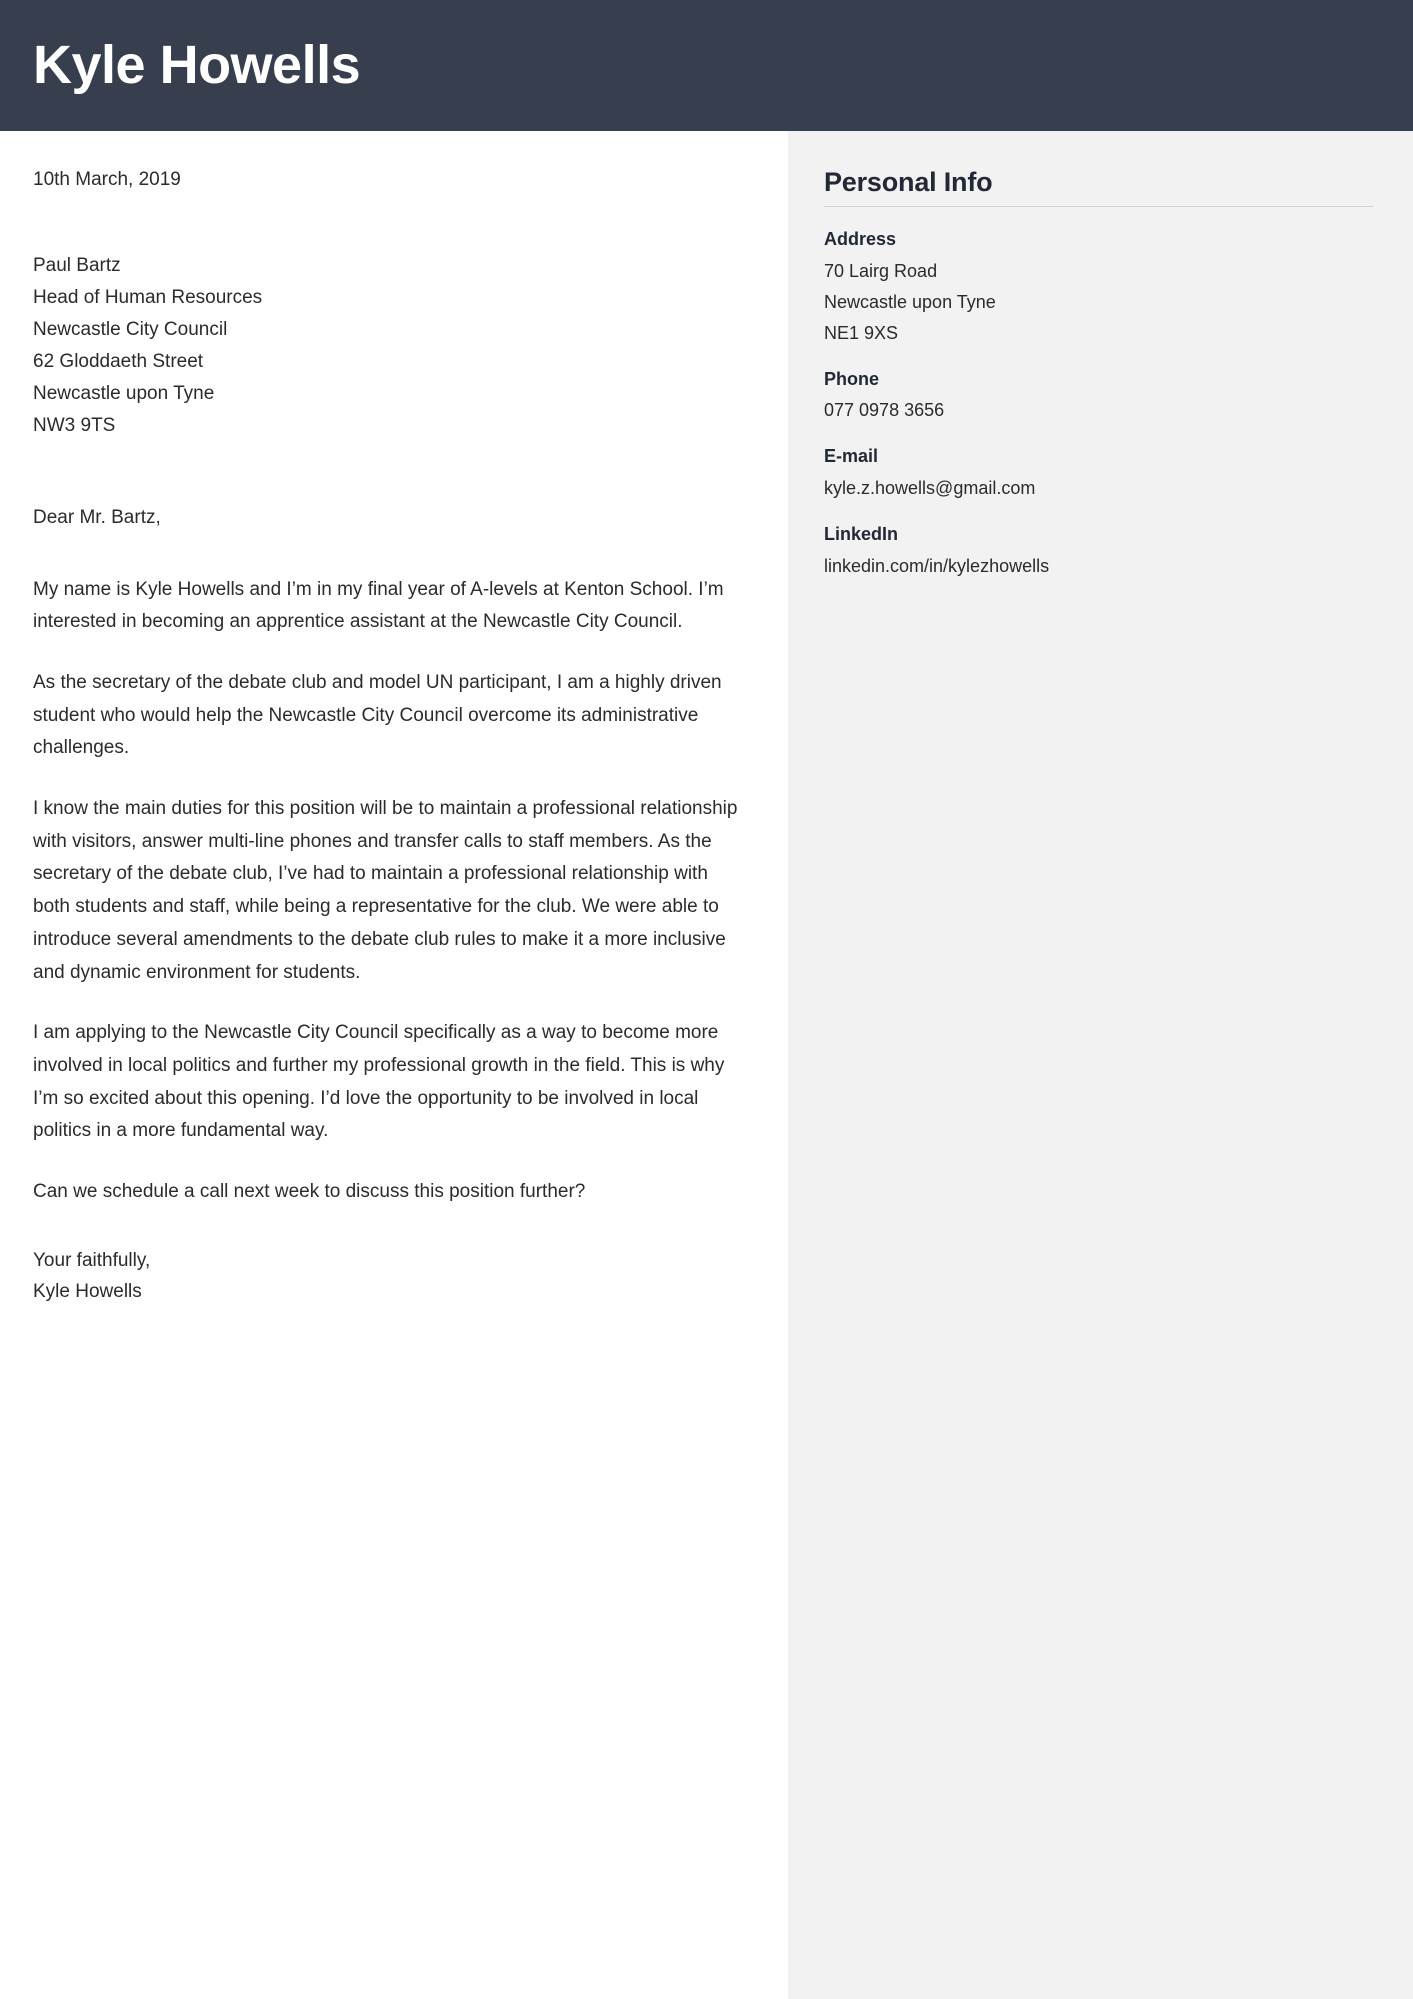  What do you see at coordinates (908, 182) in the screenshot?
I see `sidebar-title: Personal Info` at bounding box center [908, 182].